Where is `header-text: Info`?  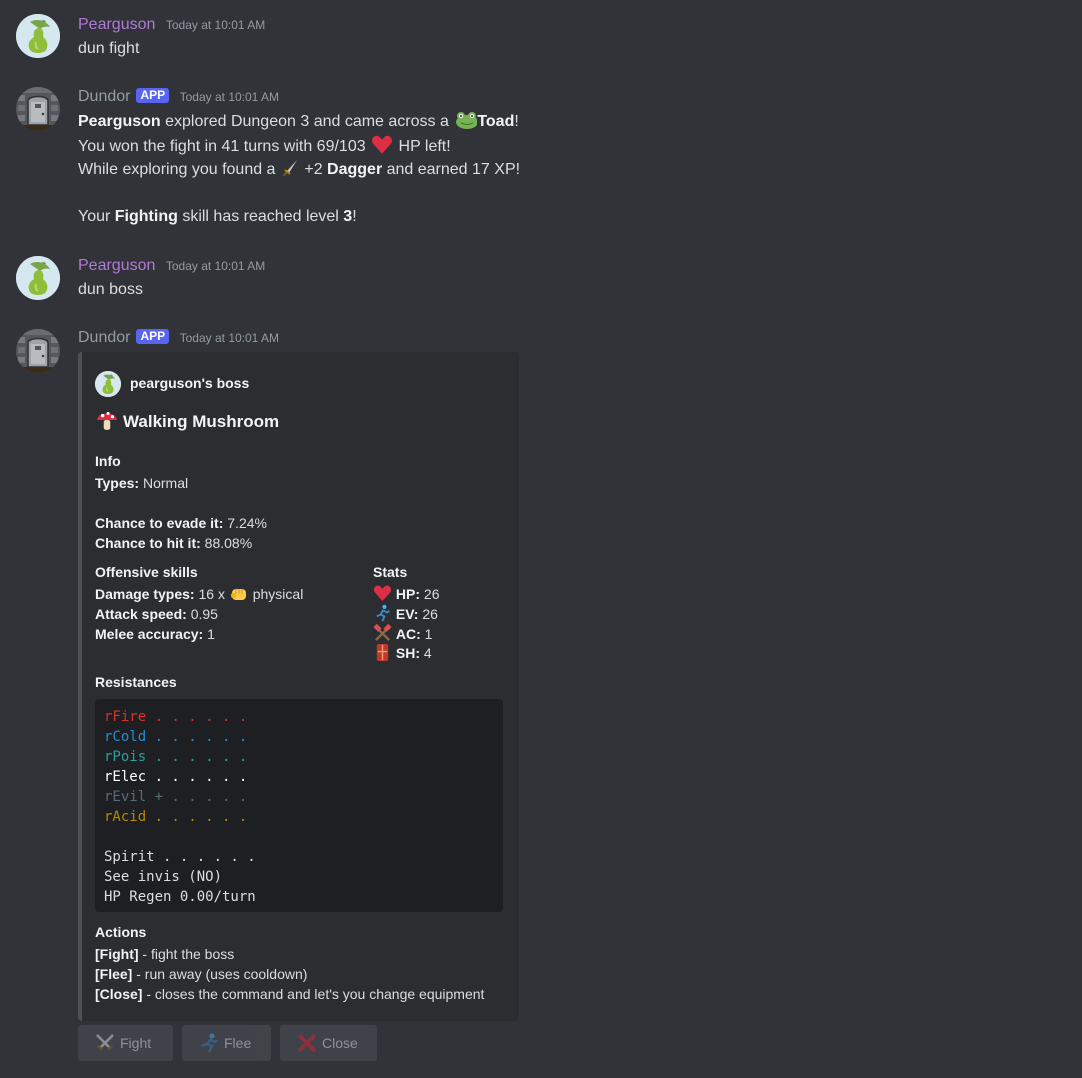
header-text: Info is located at coordinates (108, 461).